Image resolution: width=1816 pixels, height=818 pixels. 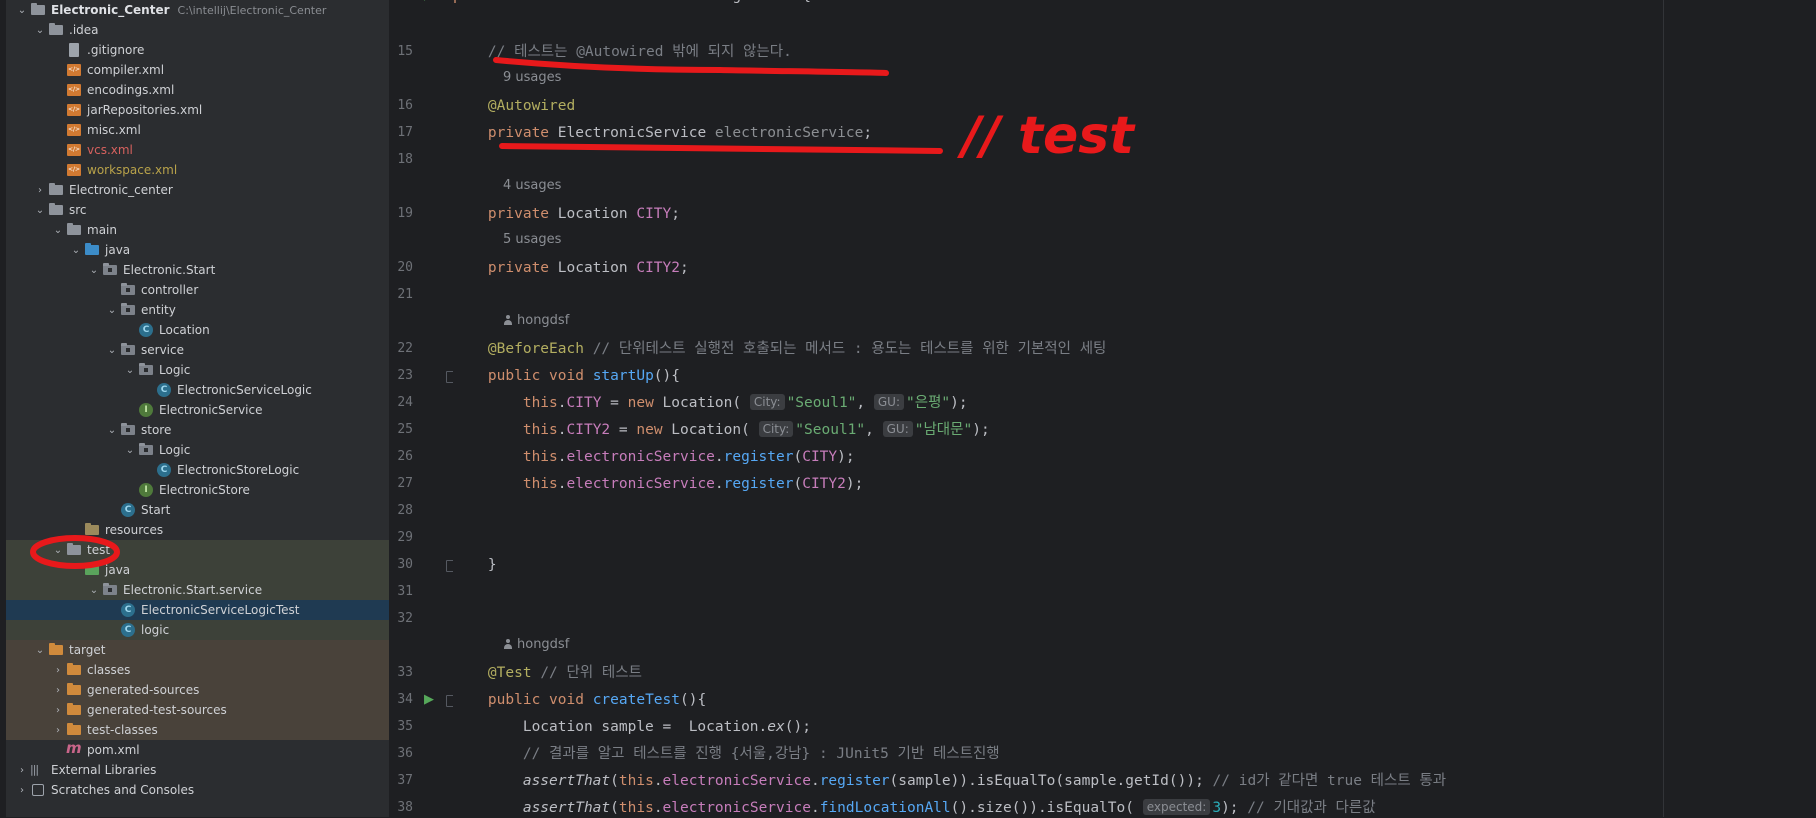 What do you see at coordinates (197, 710) in the screenshot?
I see `tree-item: › generated-test-sources` at bounding box center [197, 710].